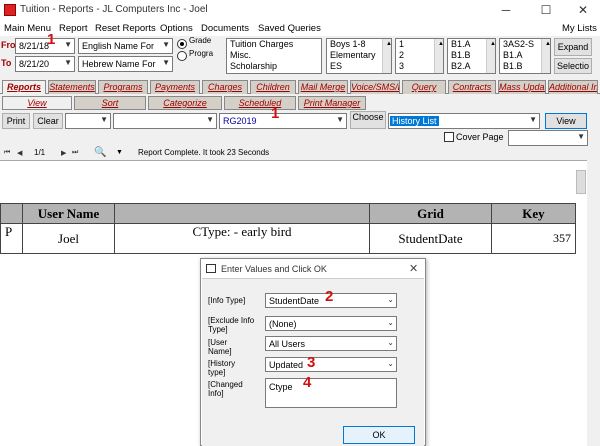  What do you see at coordinates (204, 152) in the screenshot?
I see `report-status: Report Complete. It took 23 Seconds` at bounding box center [204, 152].